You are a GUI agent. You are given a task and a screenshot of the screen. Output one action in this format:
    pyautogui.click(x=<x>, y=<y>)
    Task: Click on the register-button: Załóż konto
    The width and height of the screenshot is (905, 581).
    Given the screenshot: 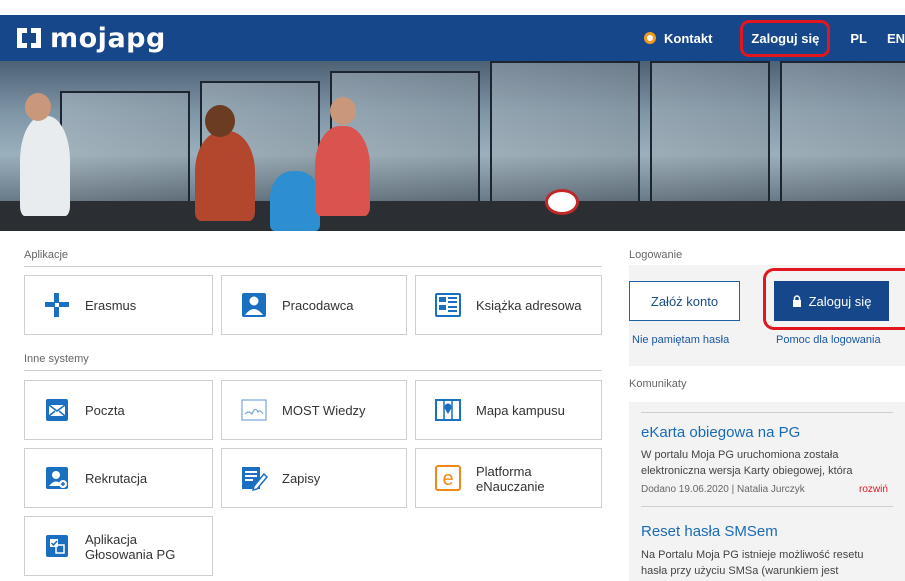 What is the action you would take?
    pyautogui.click(x=684, y=301)
    